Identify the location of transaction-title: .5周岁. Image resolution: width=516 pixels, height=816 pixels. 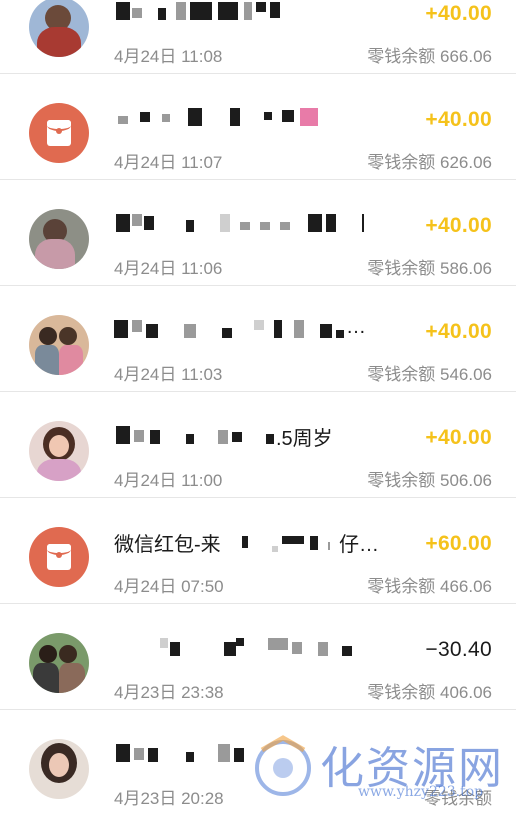
(254, 436).